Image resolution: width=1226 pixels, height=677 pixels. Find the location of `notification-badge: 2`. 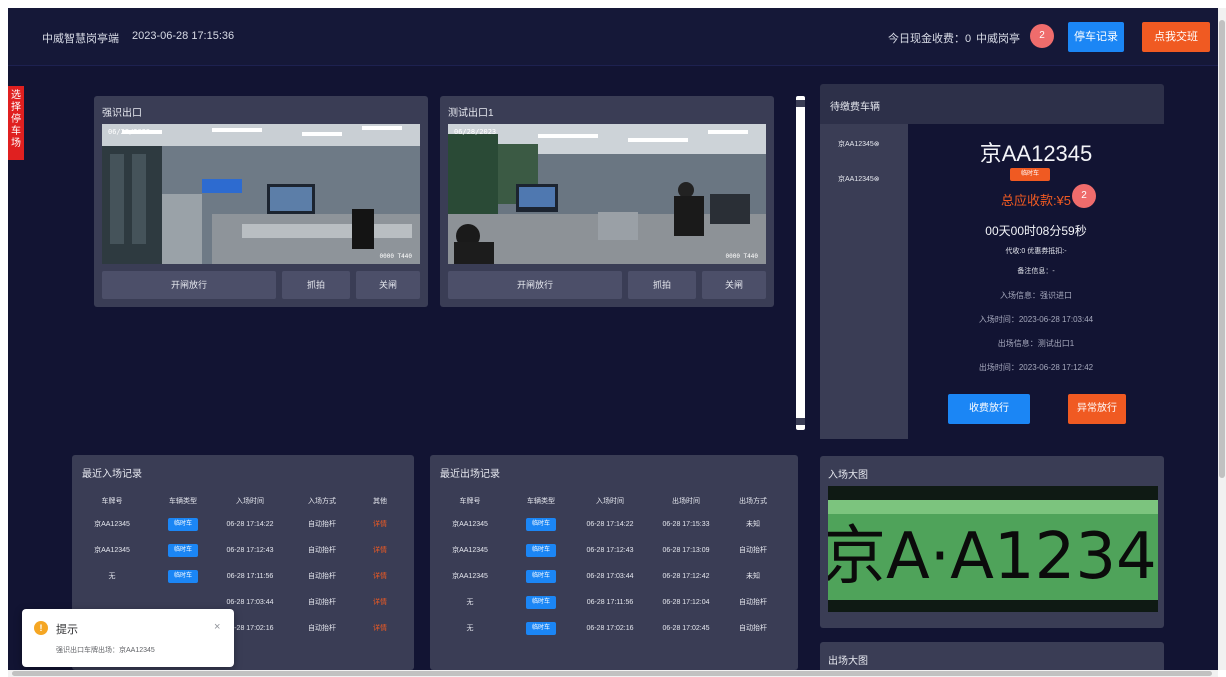

notification-badge: 2 is located at coordinates (1042, 36).